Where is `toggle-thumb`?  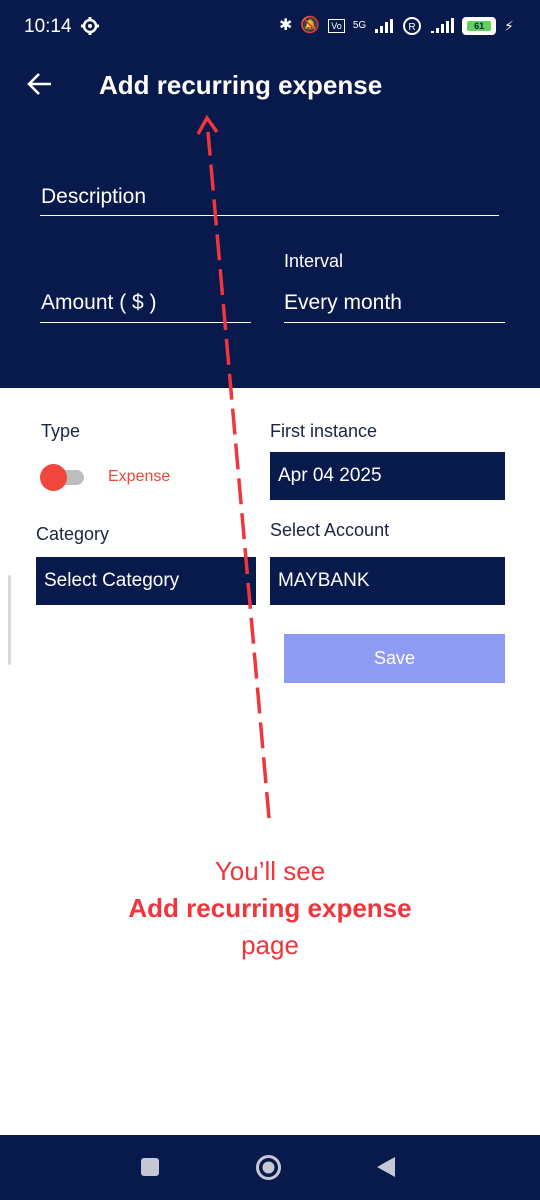
toggle-thumb is located at coordinates (53, 477).